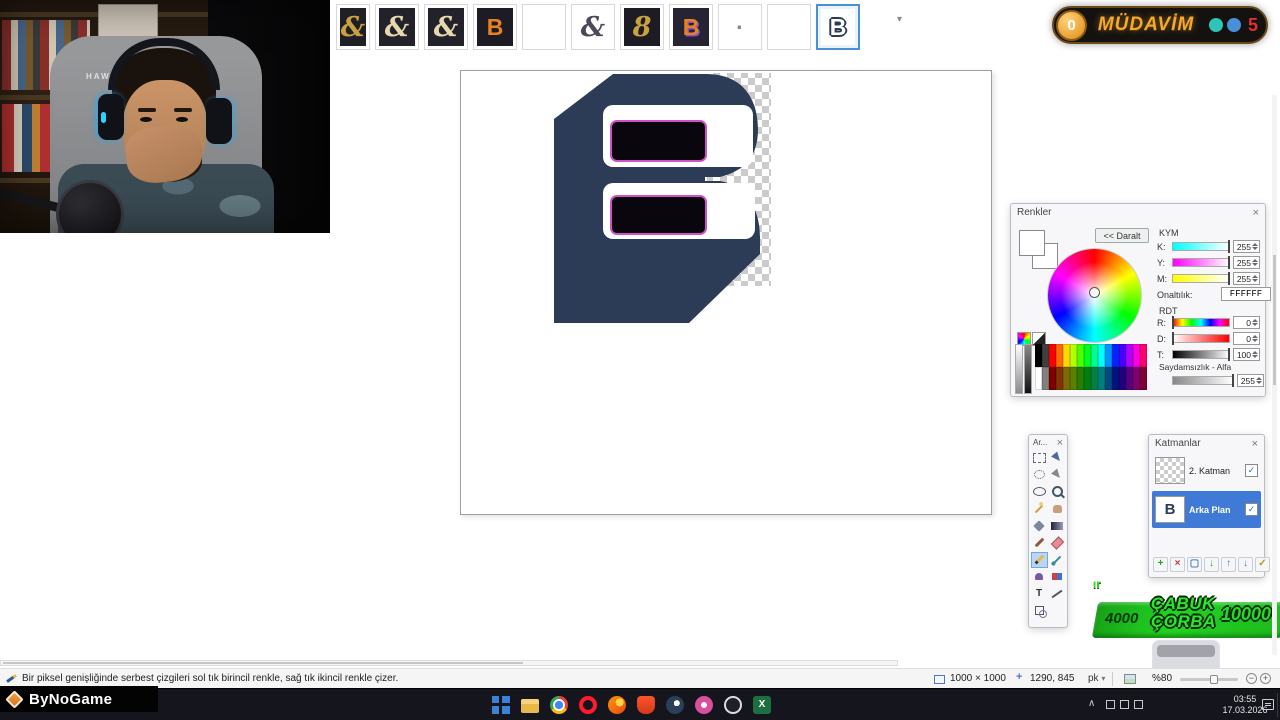  Describe the element at coordinates (899, 19) in the screenshot. I see `chevron-down-icon: ▾` at that location.